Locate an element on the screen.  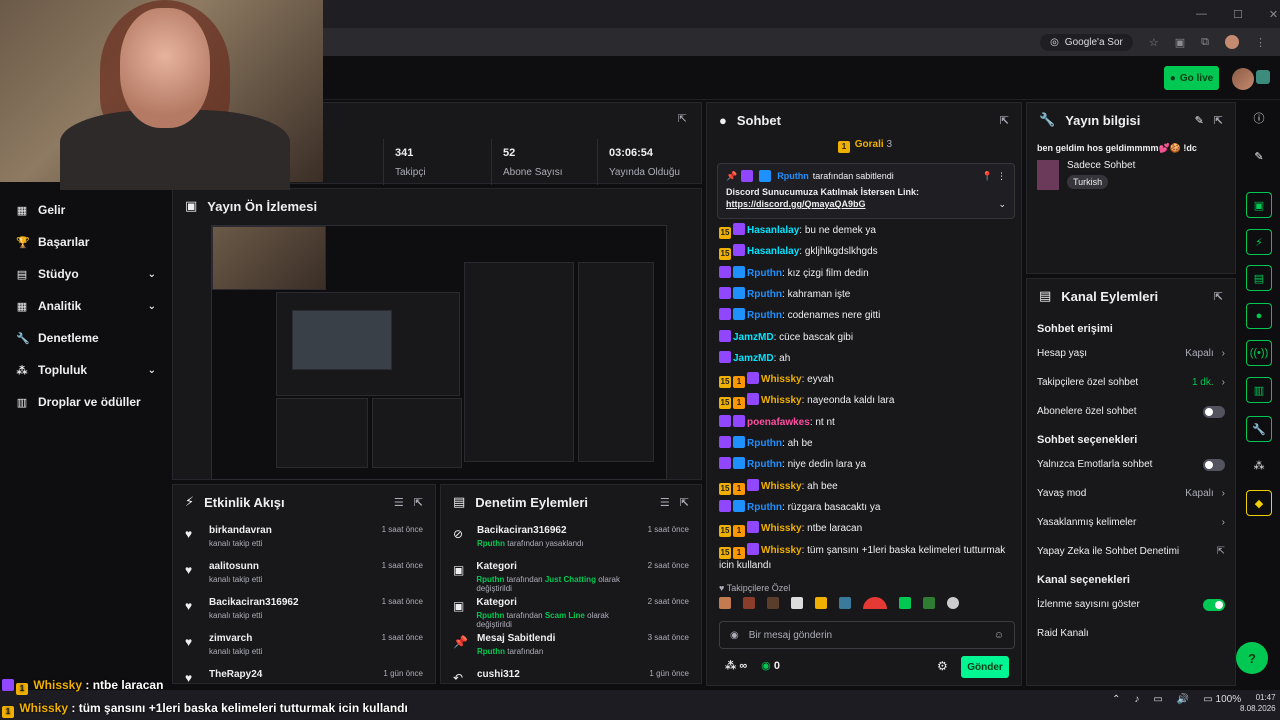
chat-toggle-icon: ● is located at coordinates (1259, 316).